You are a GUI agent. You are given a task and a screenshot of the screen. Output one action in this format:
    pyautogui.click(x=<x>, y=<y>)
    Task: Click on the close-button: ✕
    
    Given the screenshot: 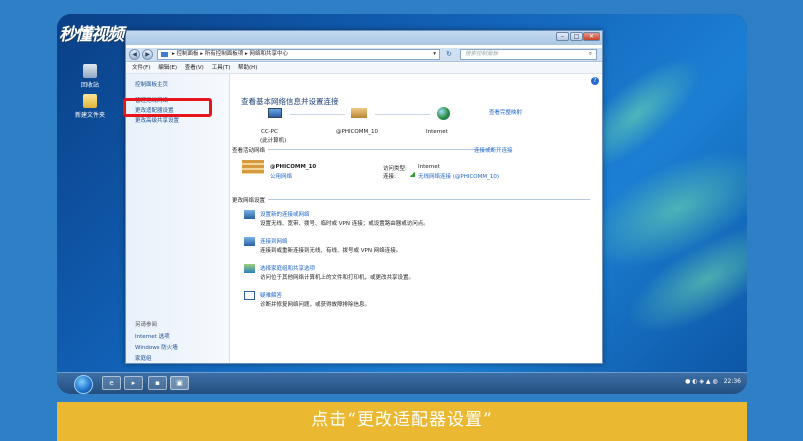 What is the action you would take?
    pyautogui.click(x=591, y=36)
    